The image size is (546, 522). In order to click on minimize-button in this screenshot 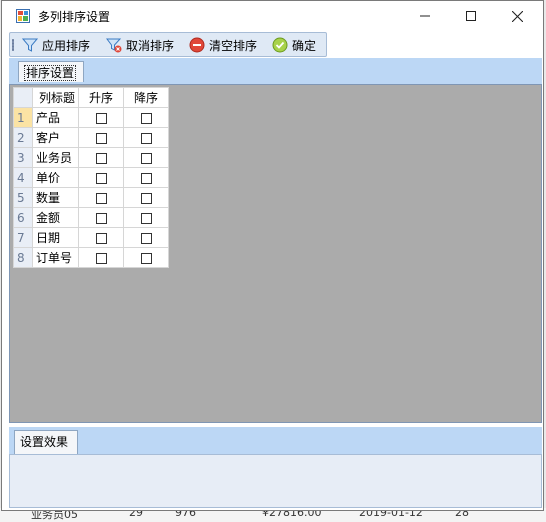, I will do `click(425, 16)`.